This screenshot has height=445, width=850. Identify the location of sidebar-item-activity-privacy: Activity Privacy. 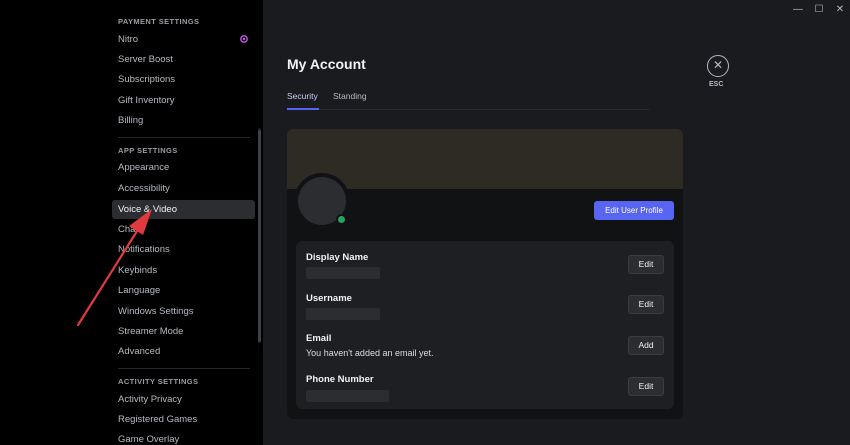
(183, 399).